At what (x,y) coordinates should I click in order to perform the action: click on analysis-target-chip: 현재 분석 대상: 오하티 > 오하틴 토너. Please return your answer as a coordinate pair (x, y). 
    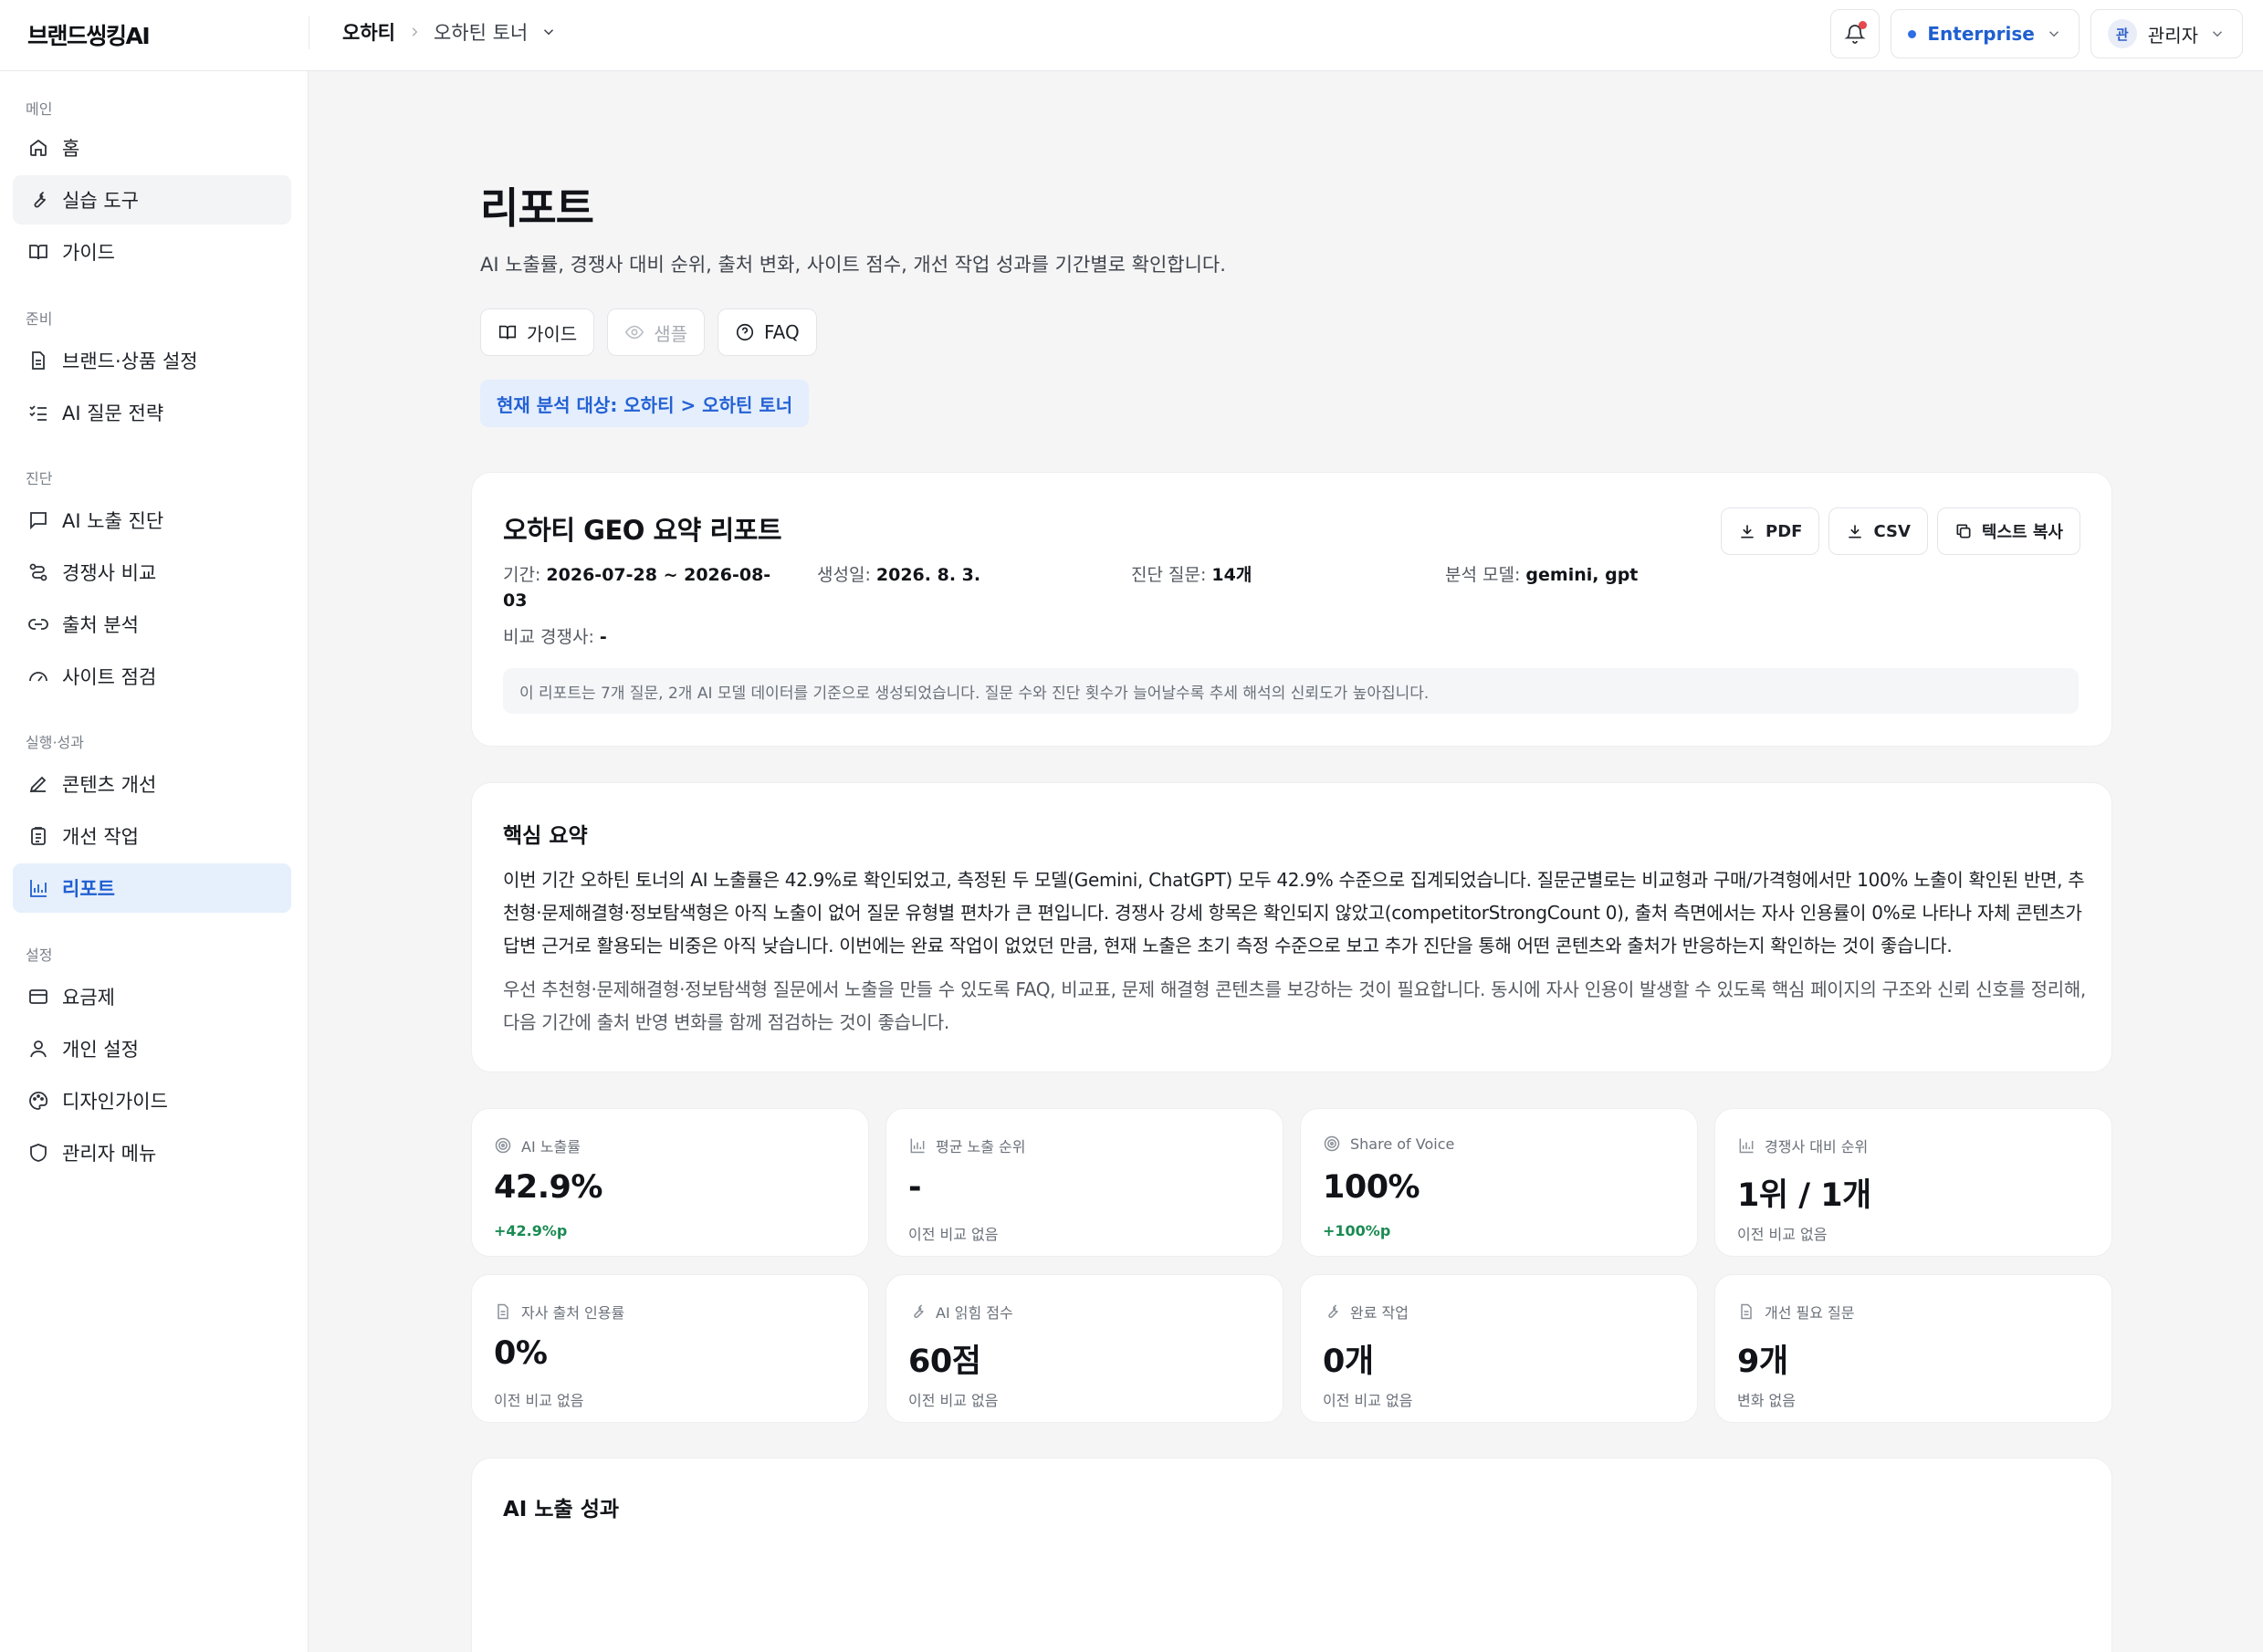
    Looking at the image, I should click on (645, 403).